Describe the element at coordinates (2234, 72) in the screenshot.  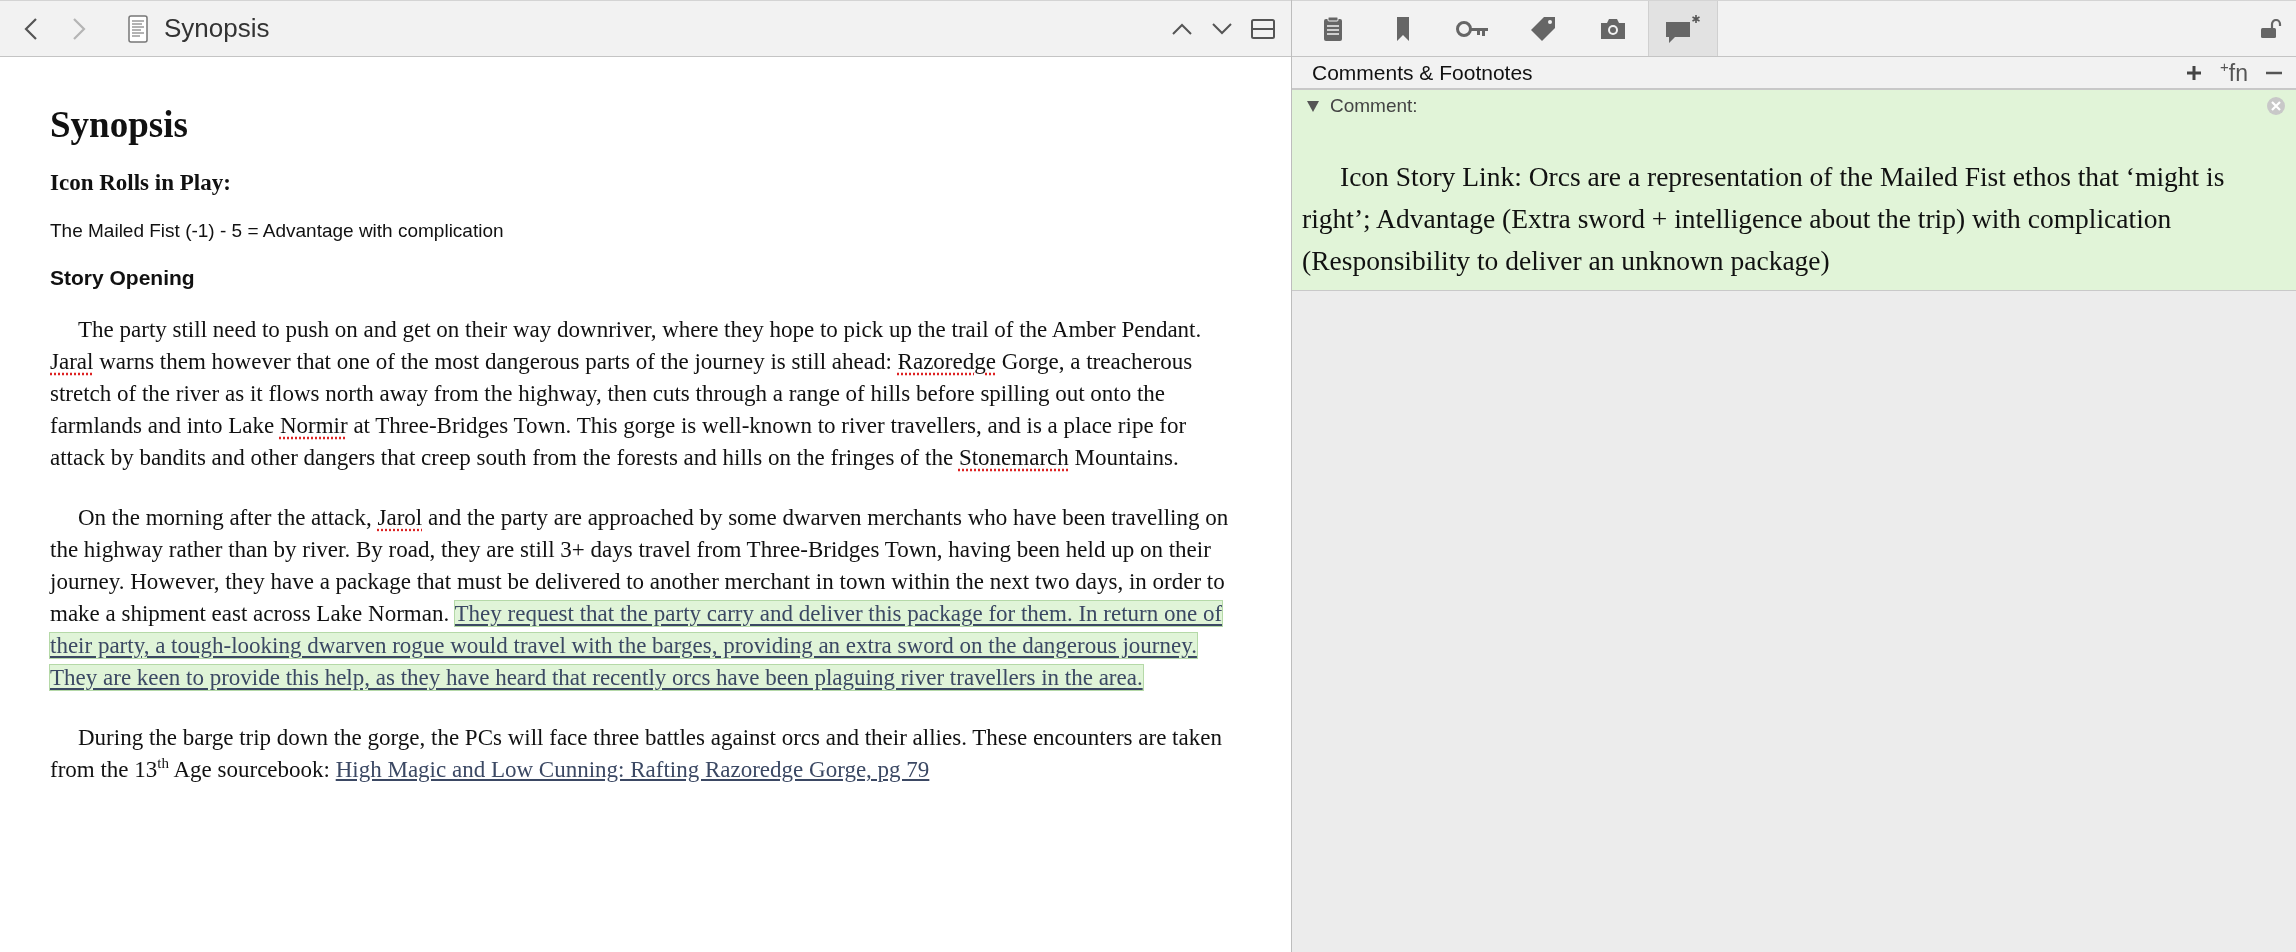
I see `add-footnote-button: $^{+}$fn` at that location.